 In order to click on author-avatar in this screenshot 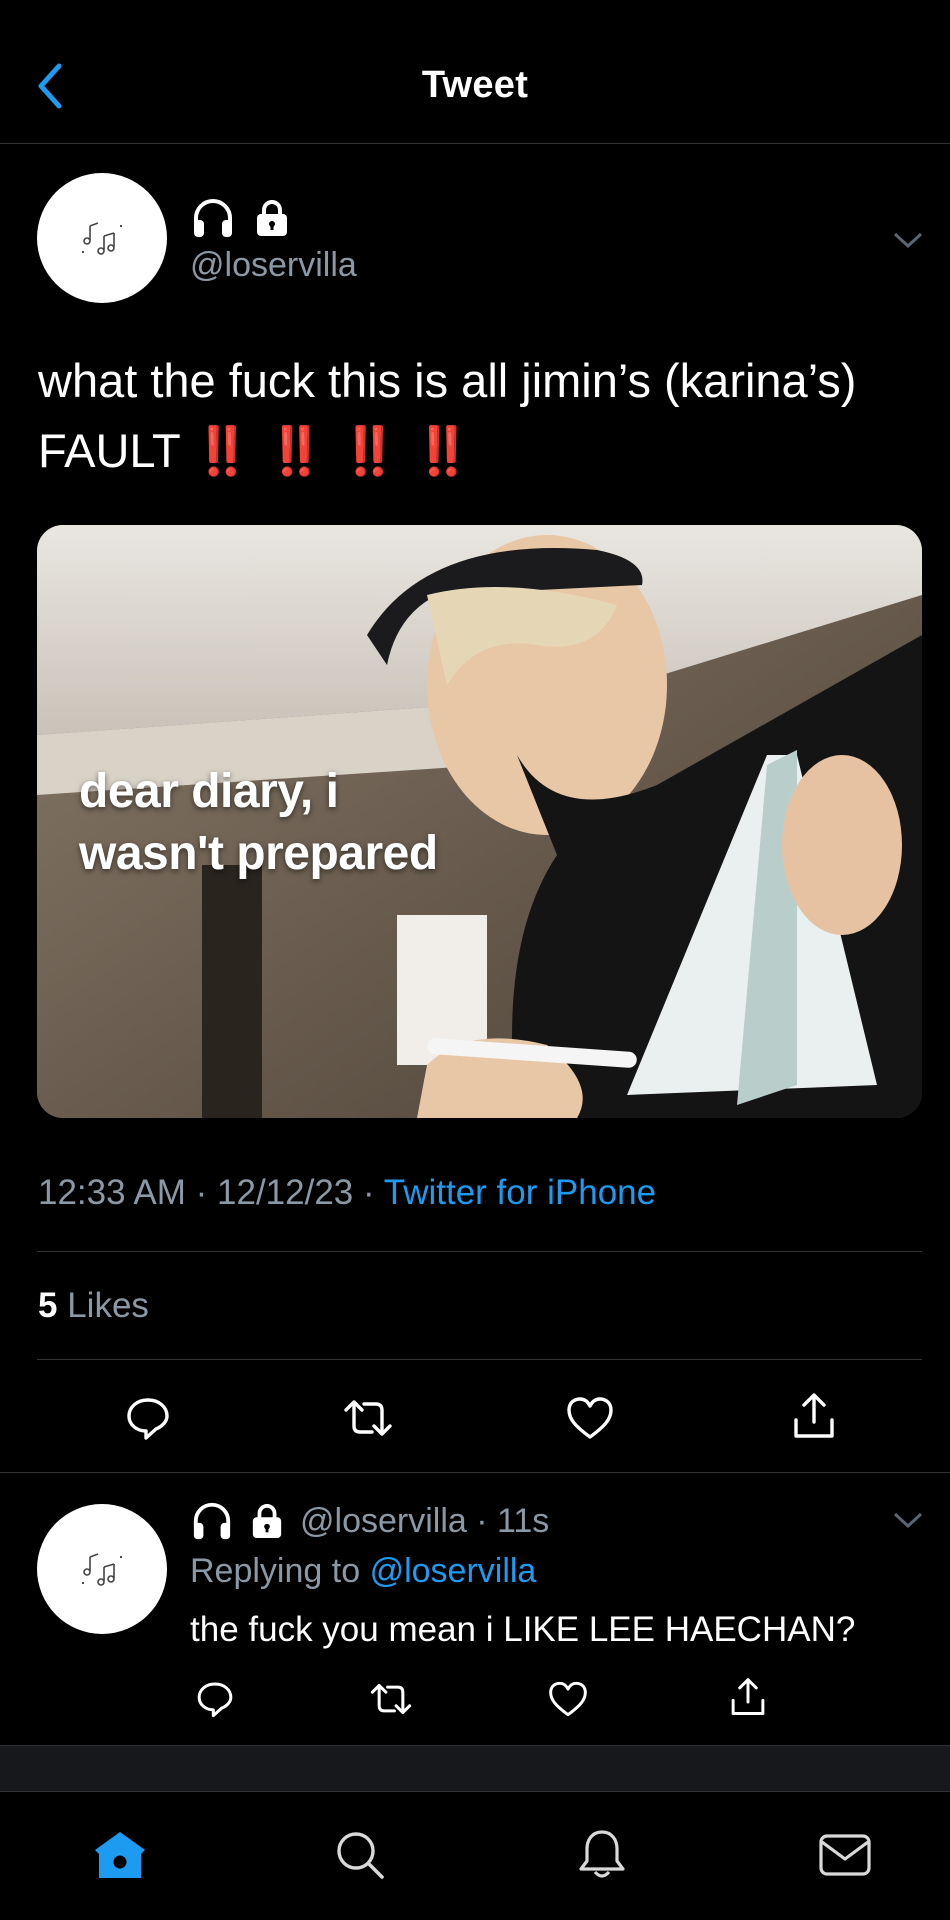, I will do `click(102, 238)`.